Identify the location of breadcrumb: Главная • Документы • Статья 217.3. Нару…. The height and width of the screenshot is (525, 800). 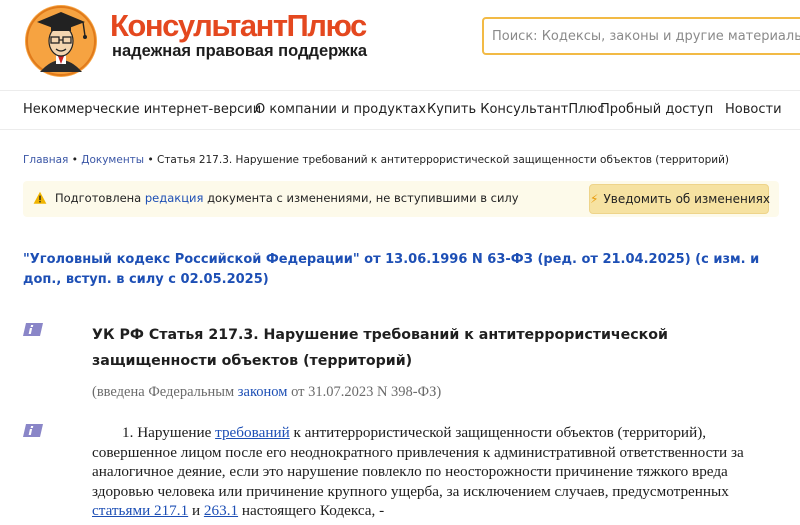
(376, 160).